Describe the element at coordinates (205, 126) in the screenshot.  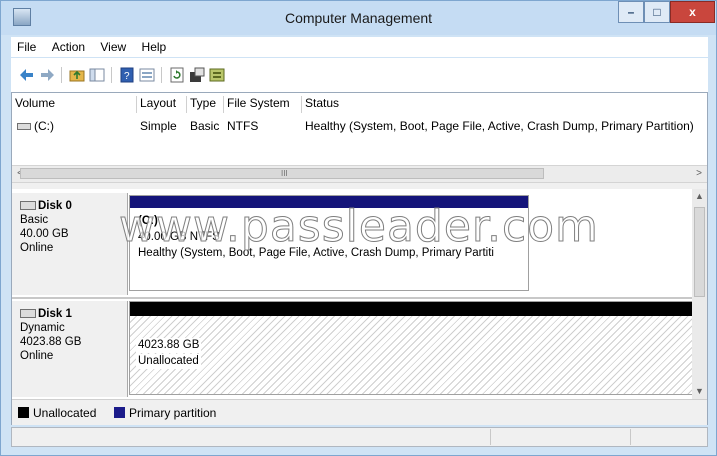
I see `cell-type: Basic` at that location.